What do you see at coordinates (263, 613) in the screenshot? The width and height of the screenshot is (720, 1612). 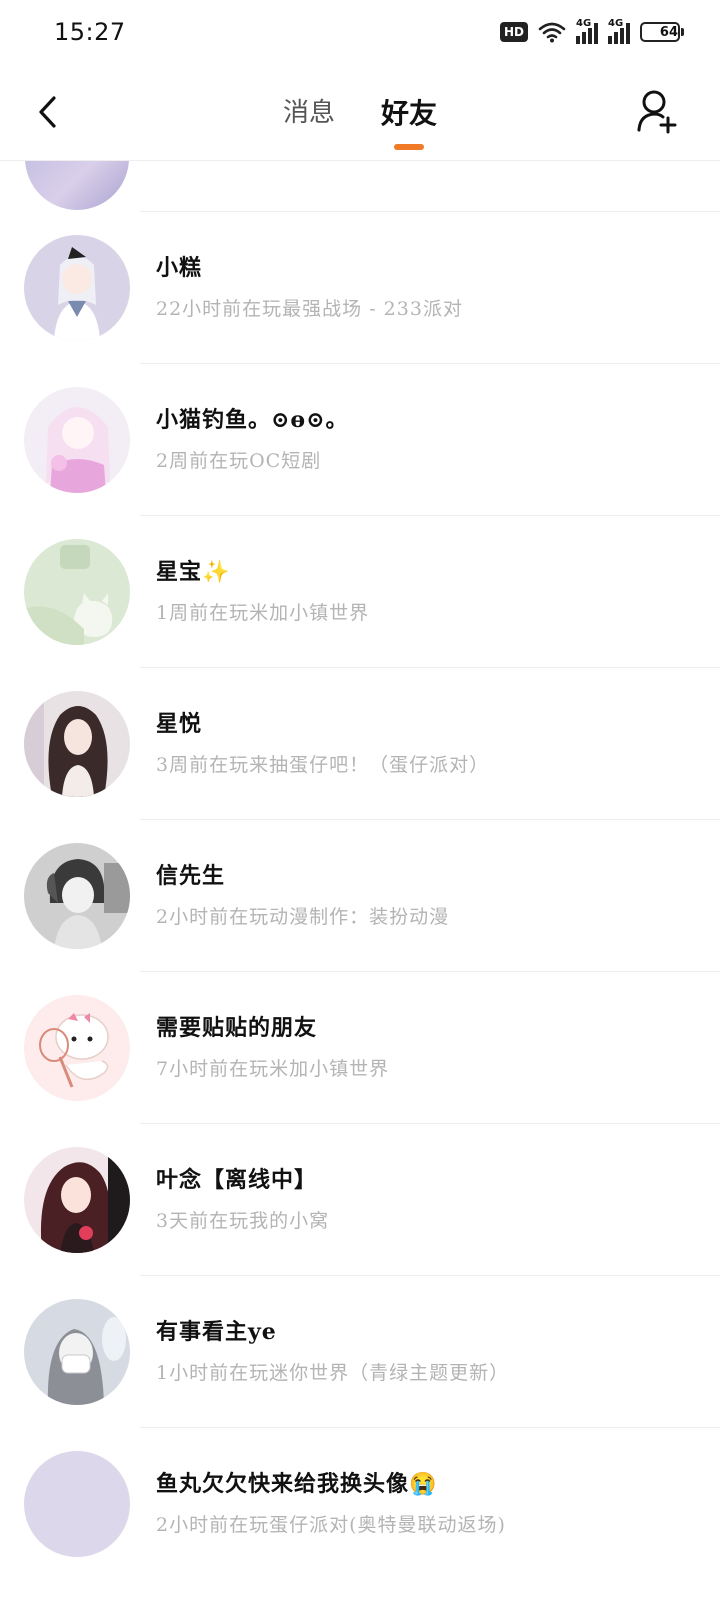 I see `friend-activity: 1周前在玩米加小镇世界` at bounding box center [263, 613].